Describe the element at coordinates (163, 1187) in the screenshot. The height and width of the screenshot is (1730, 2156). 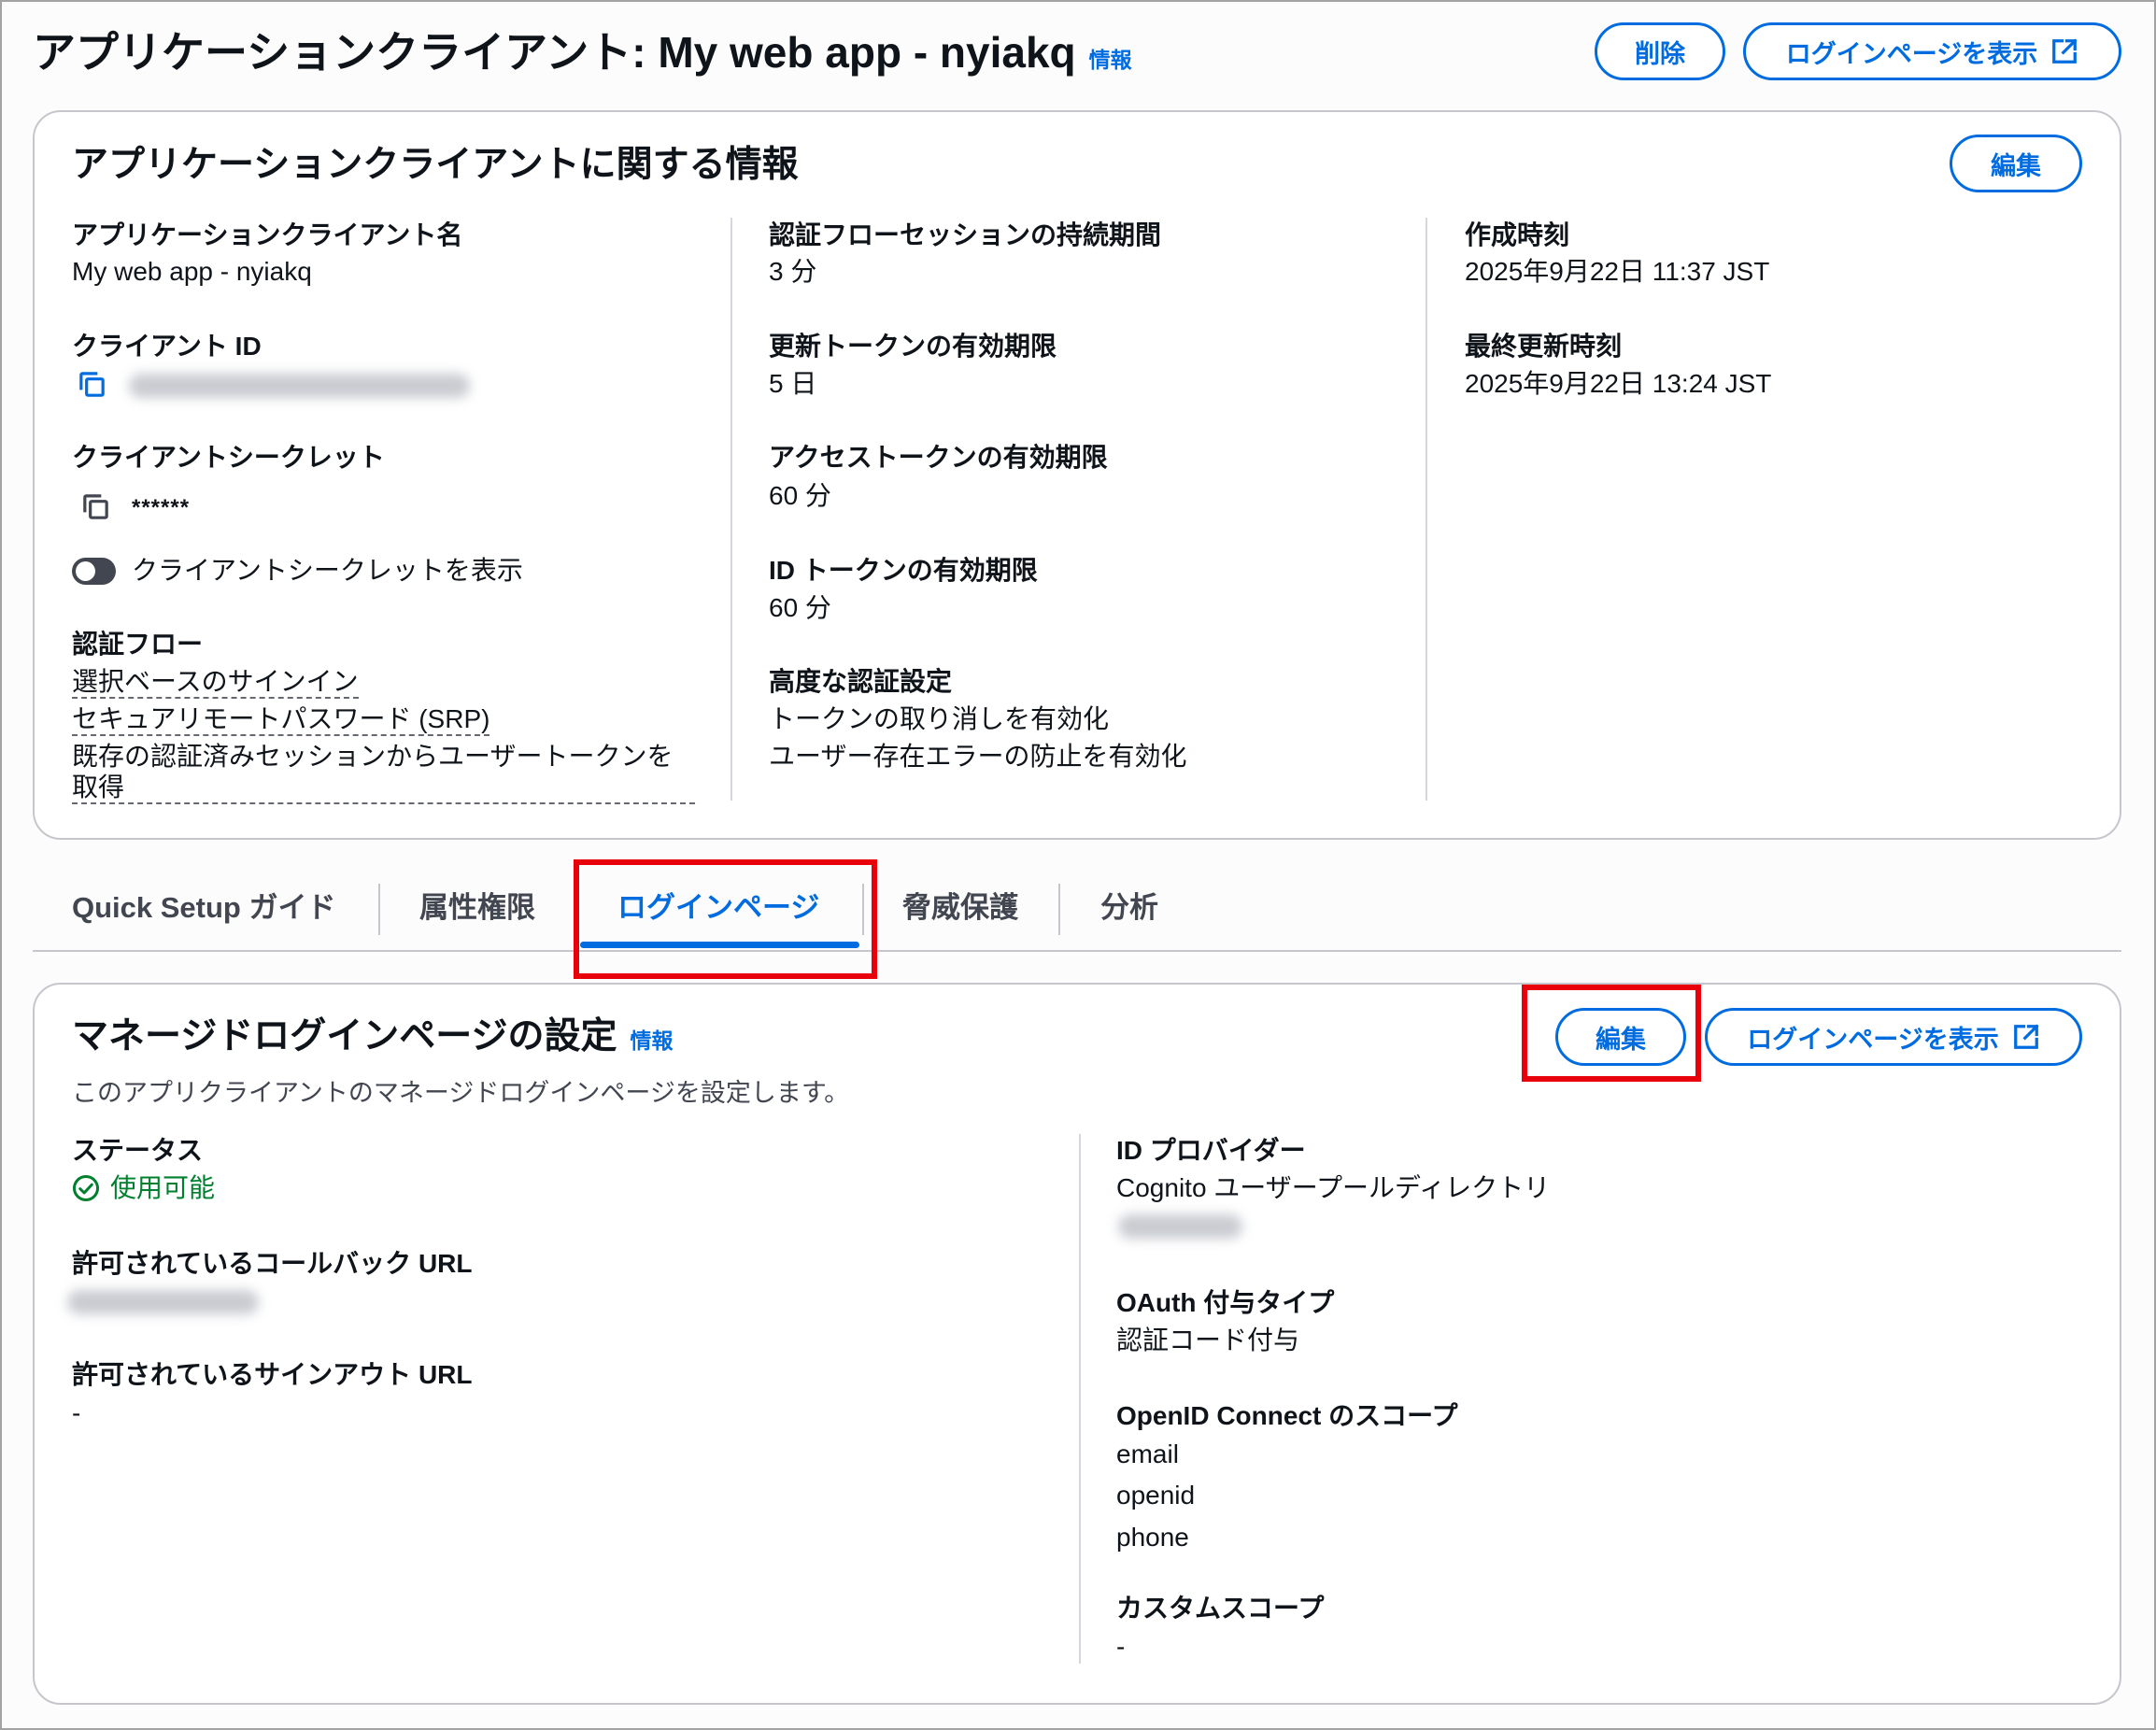
I see `status-badge: 使用可能` at that location.